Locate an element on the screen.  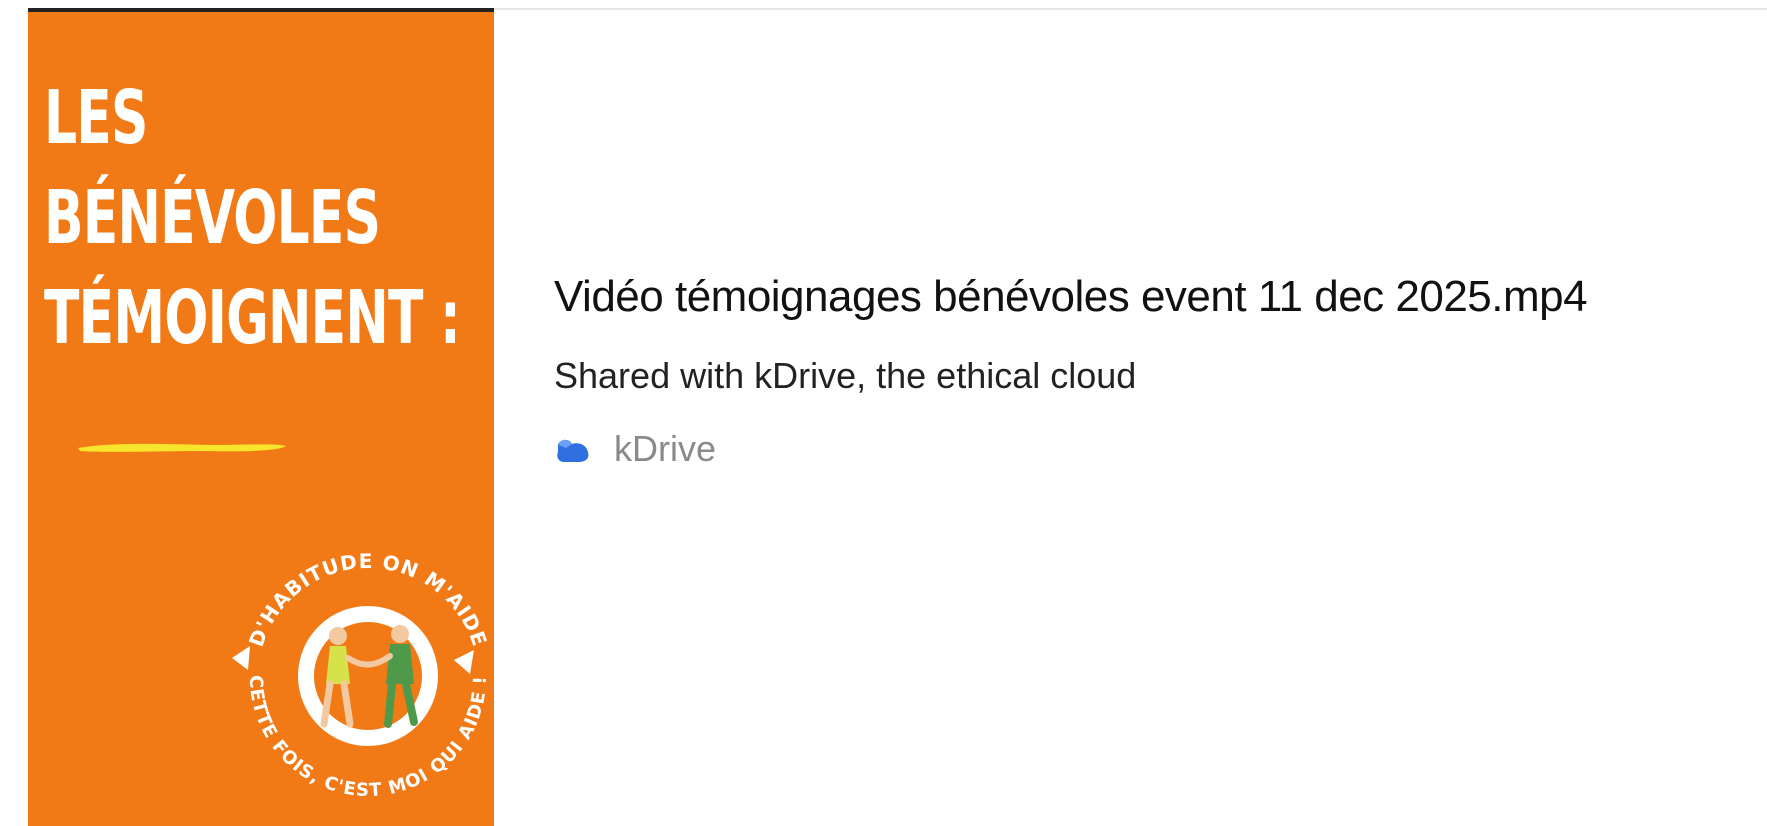
provider-row: kDrive is located at coordinates (1129, 449).